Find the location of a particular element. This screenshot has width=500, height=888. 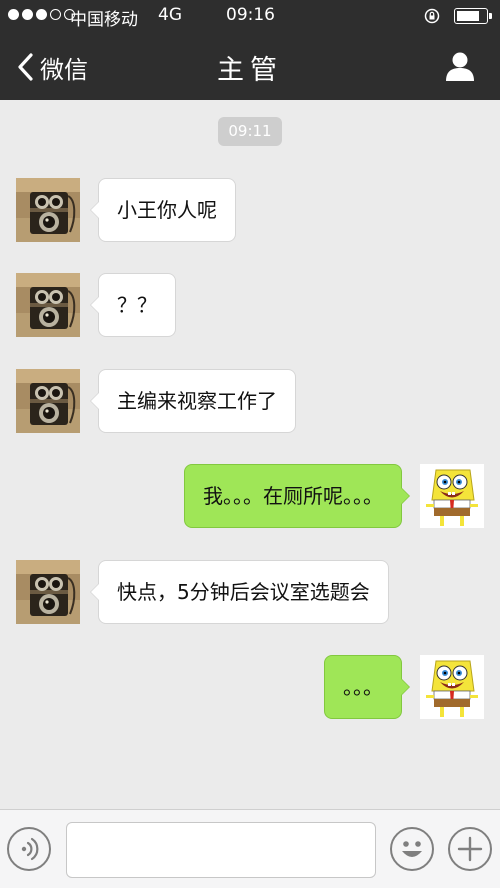

emoji-icon is located at coordinates (412, 849).